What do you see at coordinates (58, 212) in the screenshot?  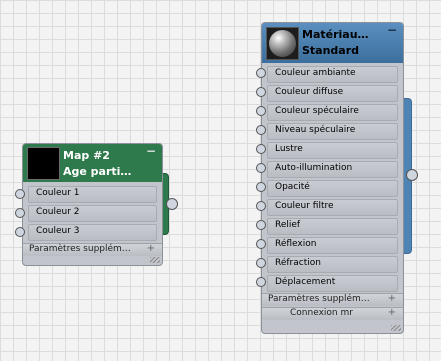 I see `map-input-label: Couleur 2` at bounding box center [58, 212].